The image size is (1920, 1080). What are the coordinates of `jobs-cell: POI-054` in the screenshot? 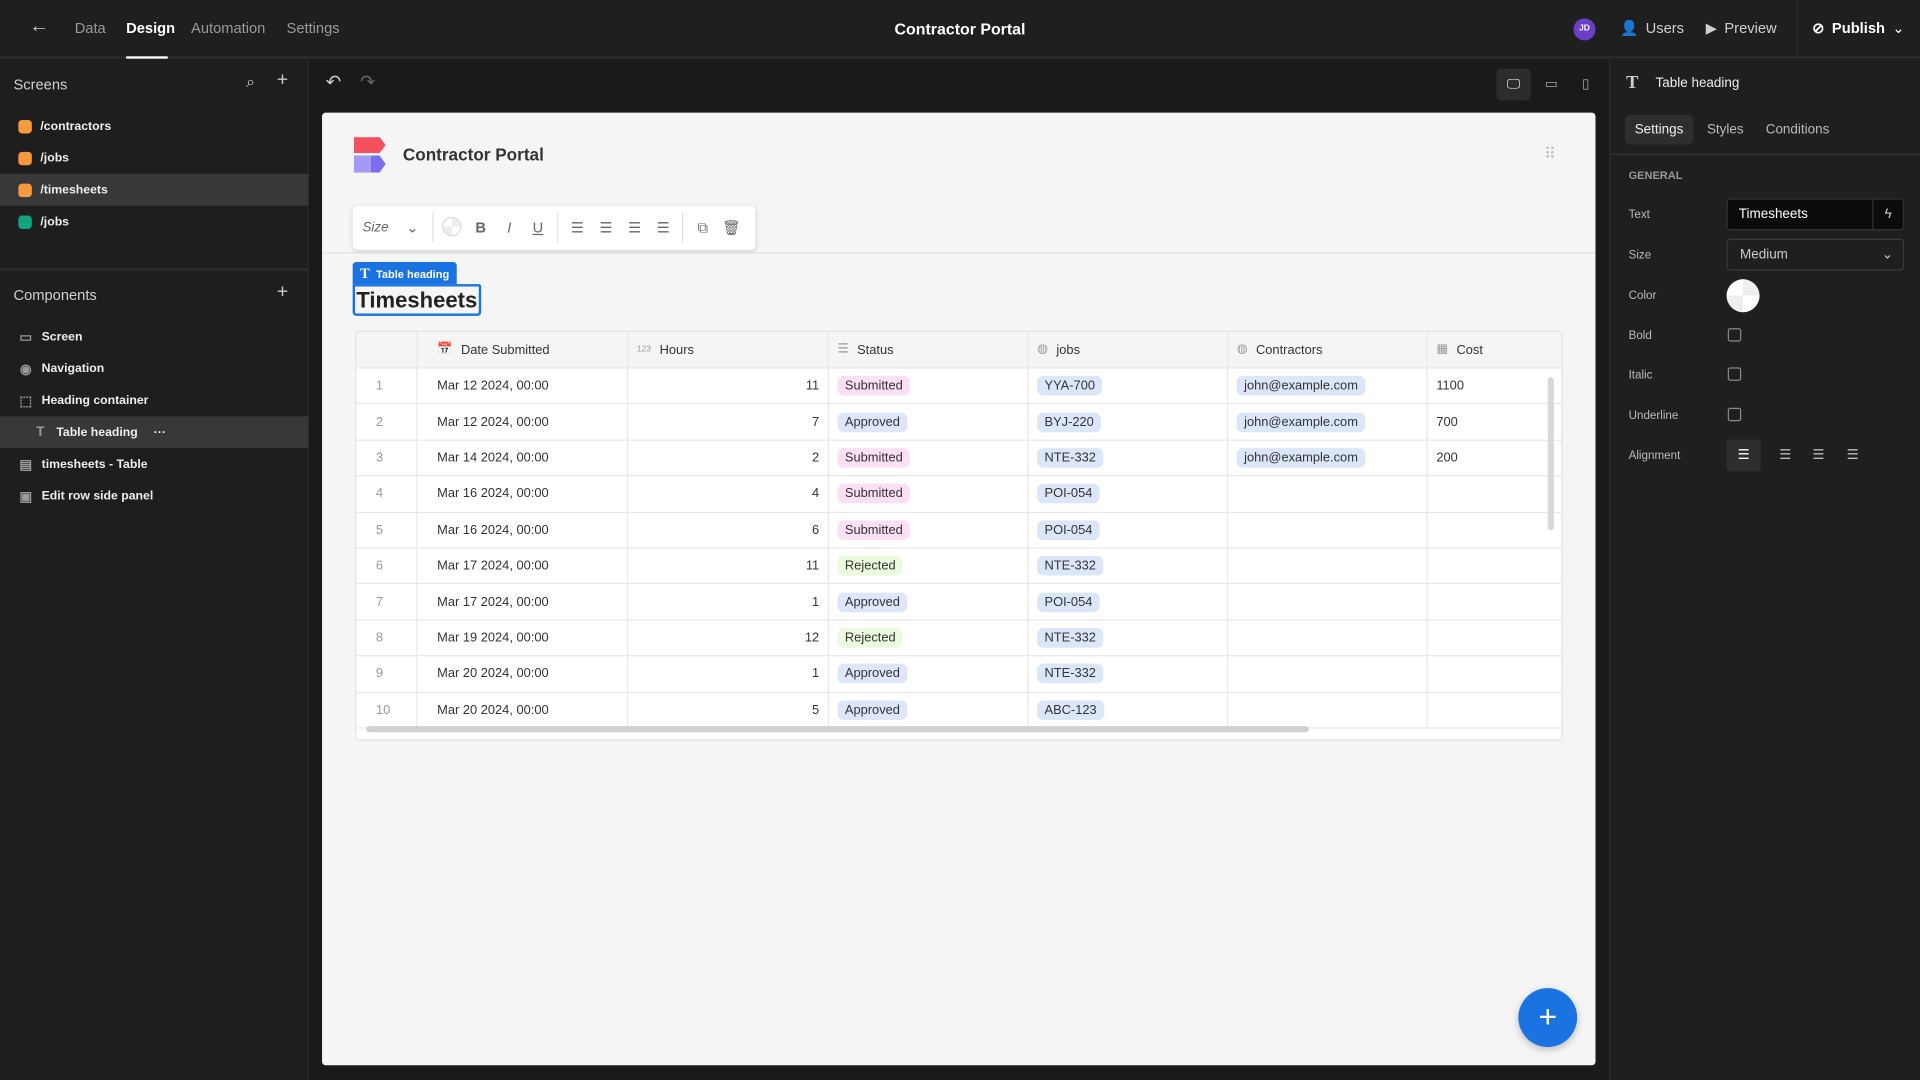 It's located at (1129, 494).